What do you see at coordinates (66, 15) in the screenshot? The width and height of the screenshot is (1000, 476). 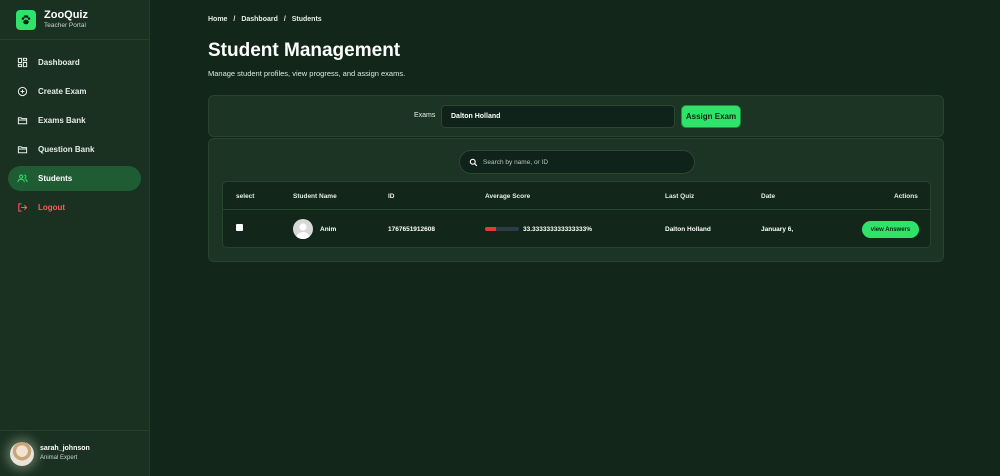 I see `brand-name: ZooQuiz` at bounding box center [66, 15].